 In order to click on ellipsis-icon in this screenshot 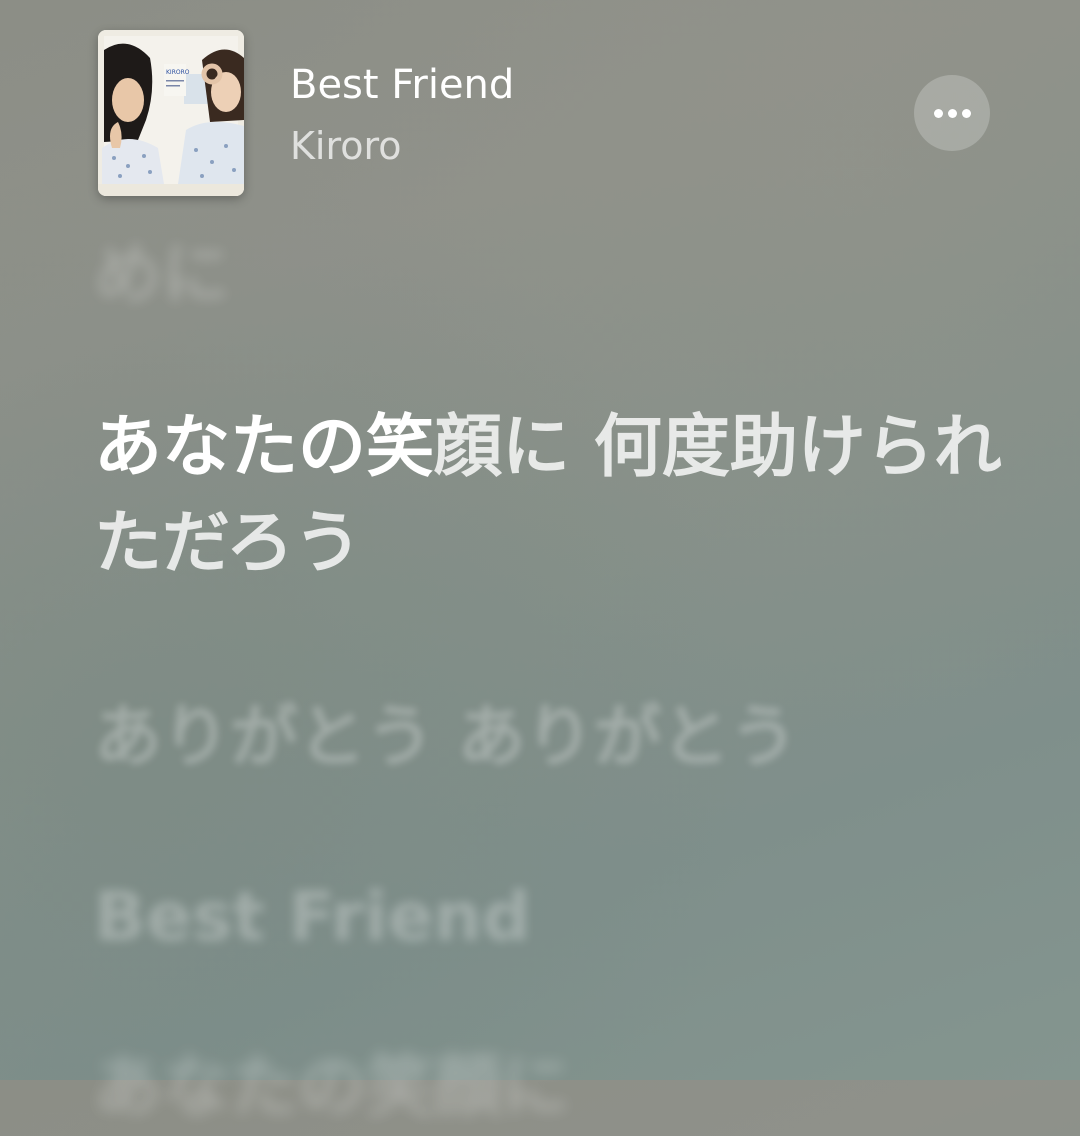, I will do `click(952, 113)`.